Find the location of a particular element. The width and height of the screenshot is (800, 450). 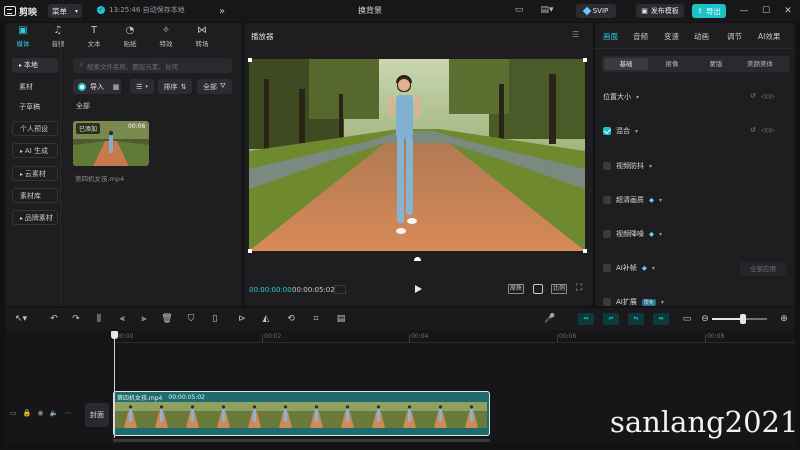

property-row: AI扩展 限免 ▾ is located at coordinates (633, 302).